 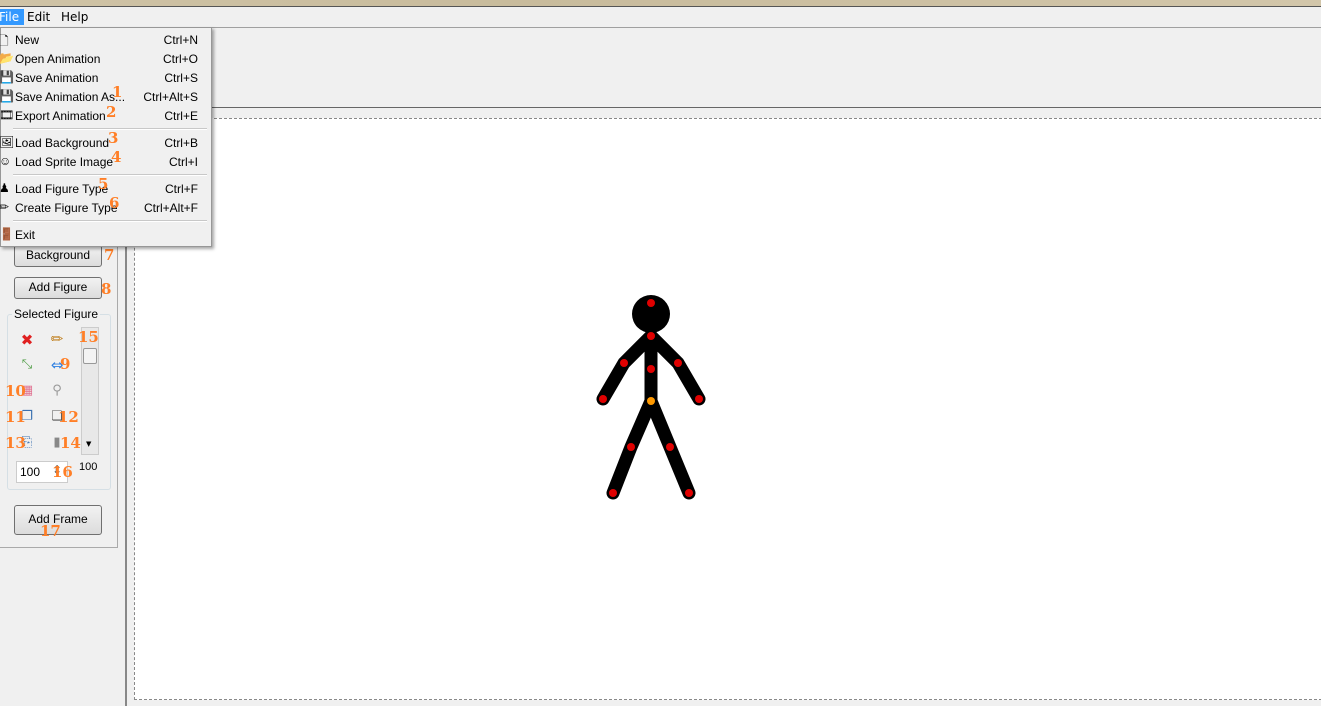 I want to click on menu-item-shortcut: Ctrl+O, so click(x=180, y=59).